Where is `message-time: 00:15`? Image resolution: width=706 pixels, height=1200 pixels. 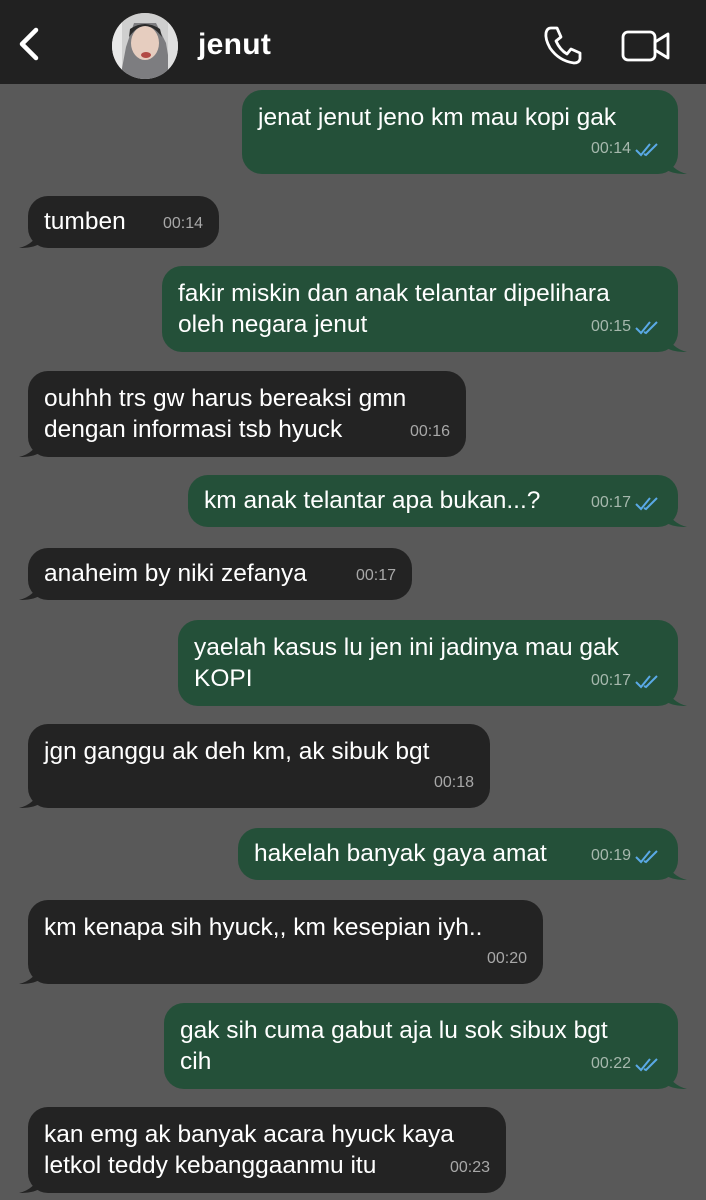
message-time: 00:15 is located at coordinates (610, 326).